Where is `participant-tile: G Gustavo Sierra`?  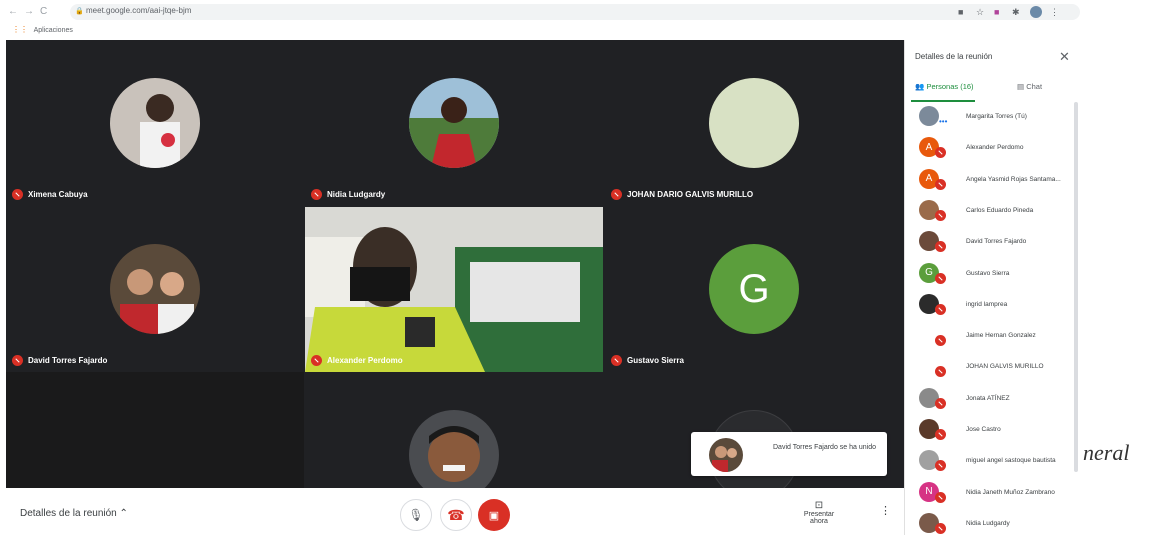 participant-tile: G Gustavo Sierra is located at coordinates (754, 289).